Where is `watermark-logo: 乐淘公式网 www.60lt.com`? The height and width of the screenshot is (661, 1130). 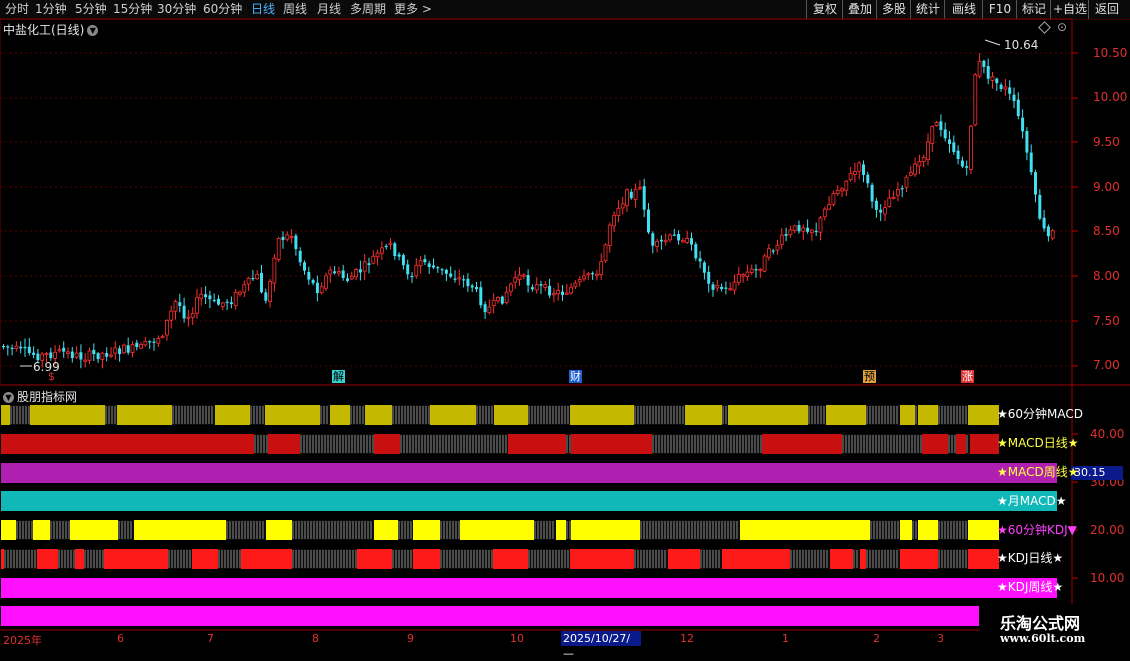
watermark-logo: 乐淘公式网 www.60lt.com is located at coordinates (1055, 627).